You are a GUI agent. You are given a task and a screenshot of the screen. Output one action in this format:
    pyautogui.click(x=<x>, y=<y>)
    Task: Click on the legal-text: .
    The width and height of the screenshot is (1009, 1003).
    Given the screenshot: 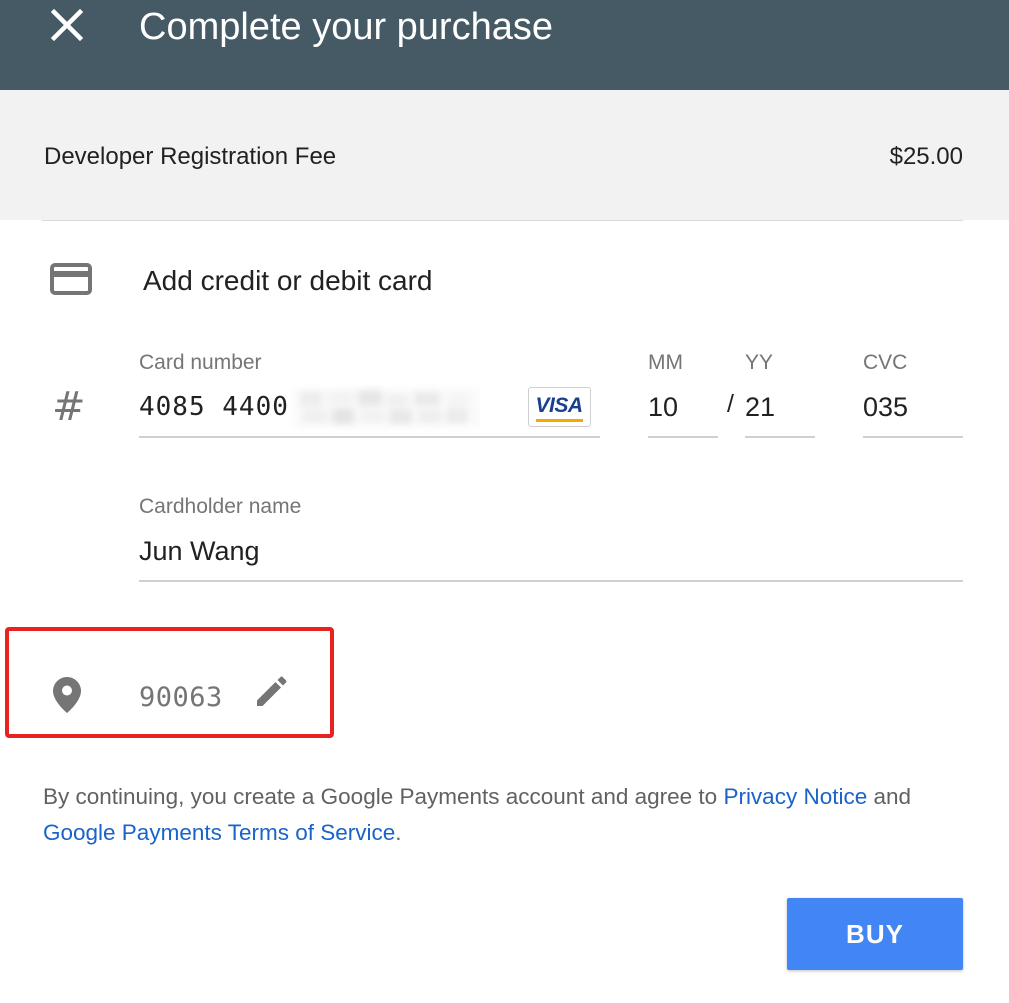 What is the action you would take?
    pyautogui.click(x=398, y=832)
    